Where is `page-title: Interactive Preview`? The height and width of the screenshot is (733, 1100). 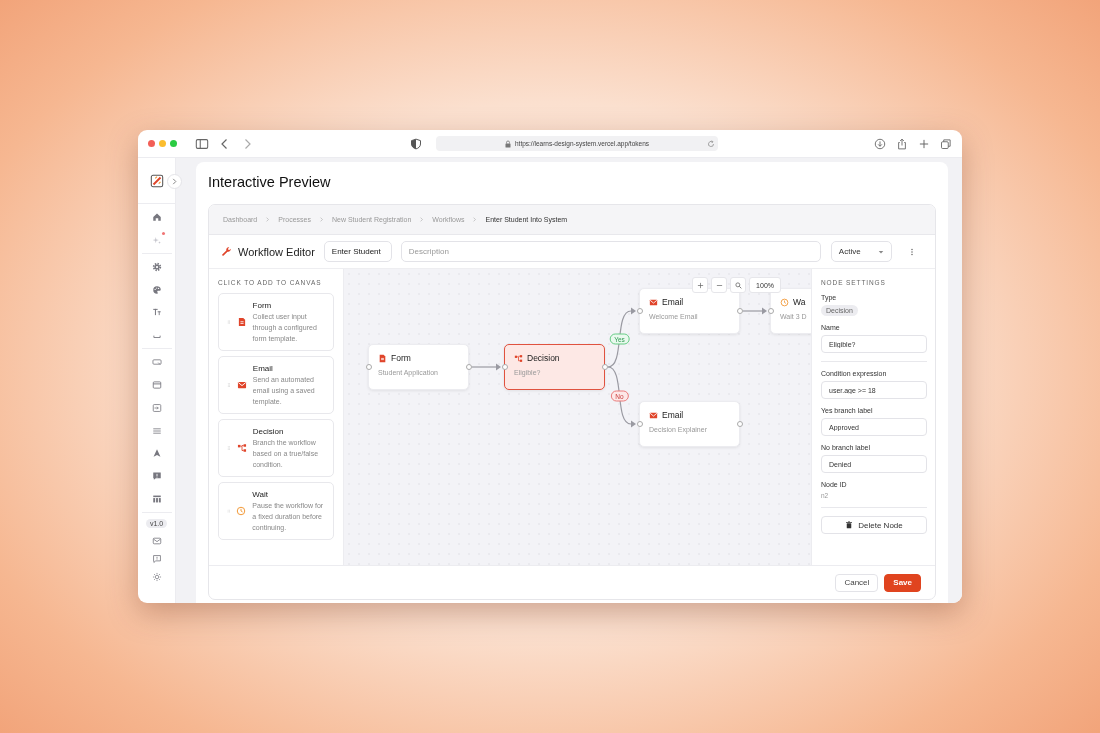 page-title: Interactive Preview is located at coordinates (270, 182).